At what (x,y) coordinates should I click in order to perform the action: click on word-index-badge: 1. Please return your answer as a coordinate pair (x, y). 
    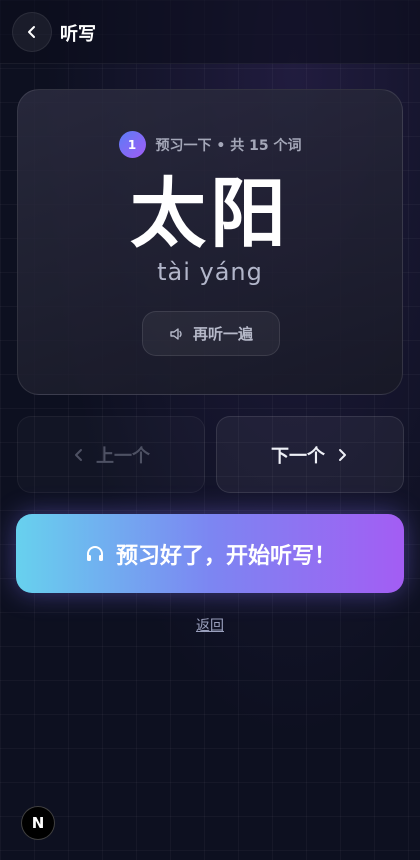
    Looking at the image, I should click on (132, 144).